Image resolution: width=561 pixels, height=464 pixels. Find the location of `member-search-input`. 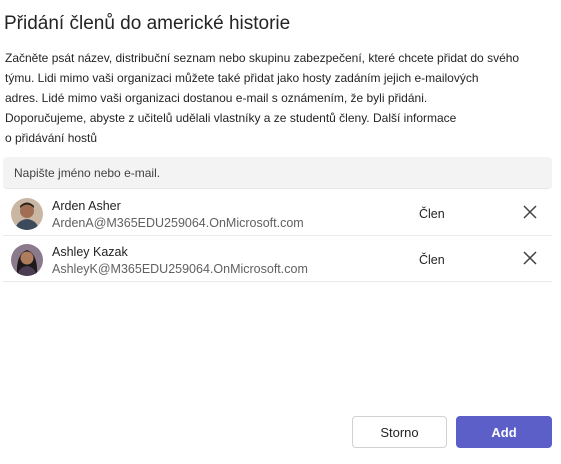

member-search-input is located at coordinates (277, 172).